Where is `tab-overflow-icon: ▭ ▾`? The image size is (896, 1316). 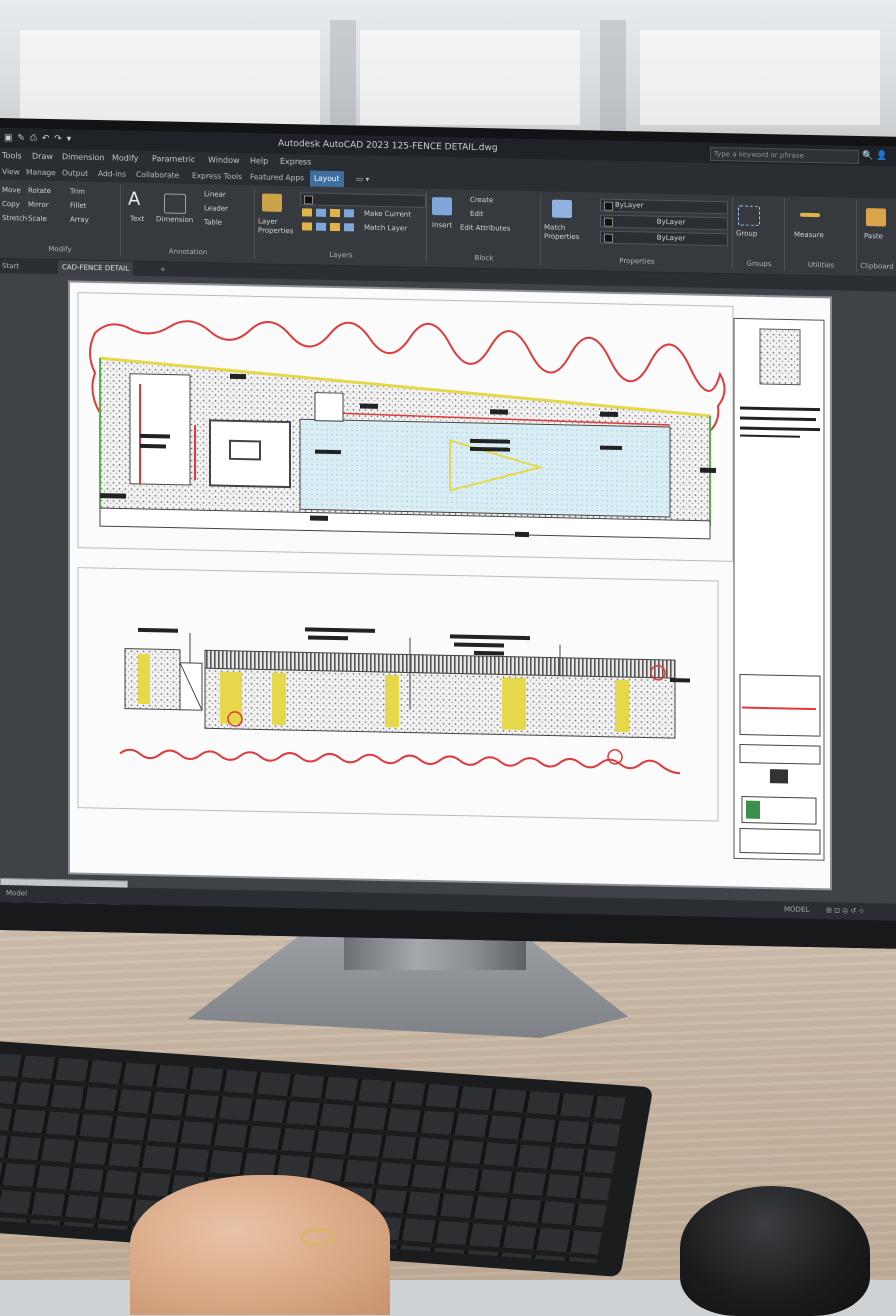
tab-overflow-icon: ▭ ▾ is located at coordinates (362, 179).